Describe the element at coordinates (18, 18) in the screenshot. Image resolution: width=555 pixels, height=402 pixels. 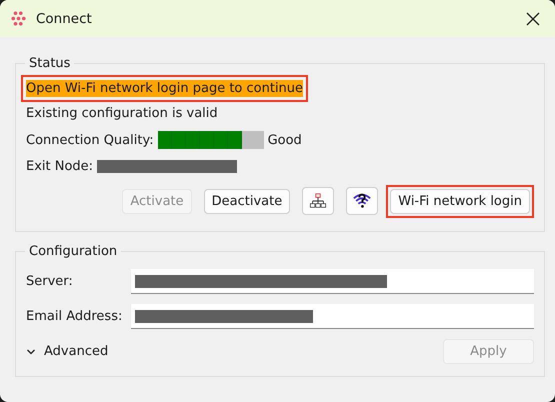
I see `dots-logo-icon` at that location.